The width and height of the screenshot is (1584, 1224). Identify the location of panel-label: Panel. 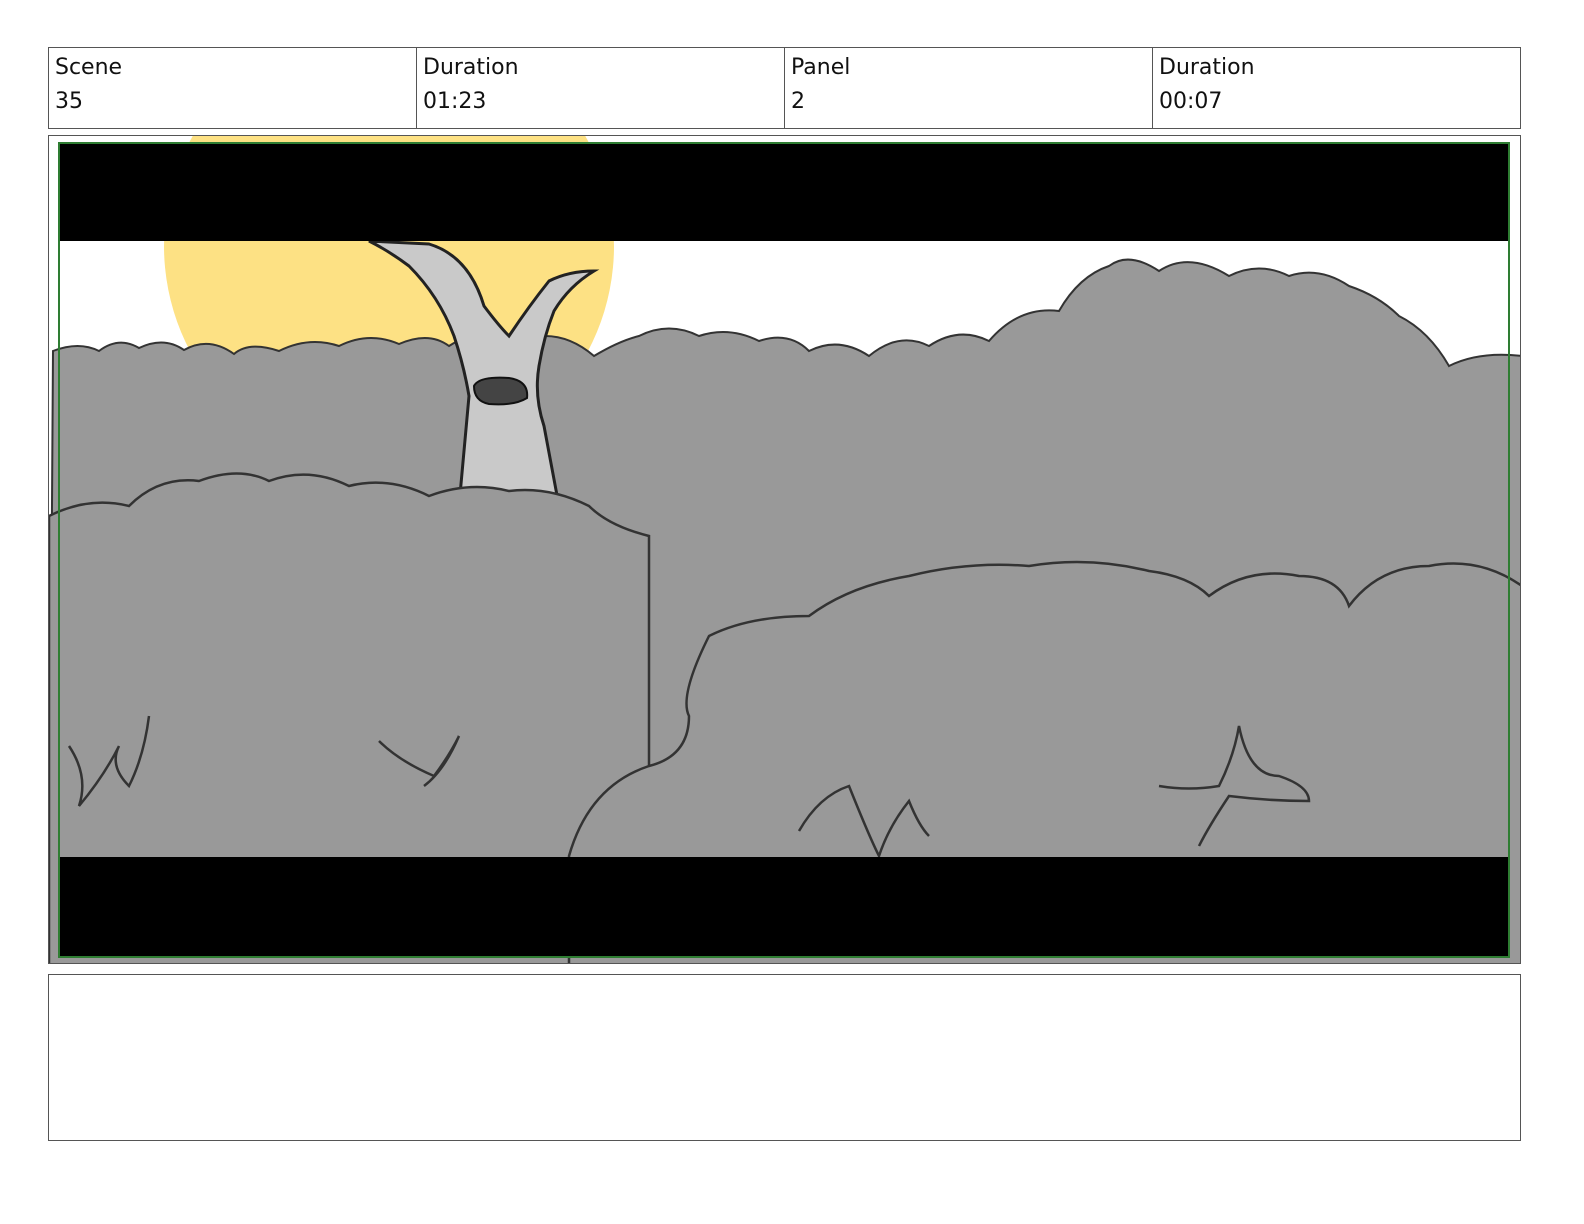
(821, 67).